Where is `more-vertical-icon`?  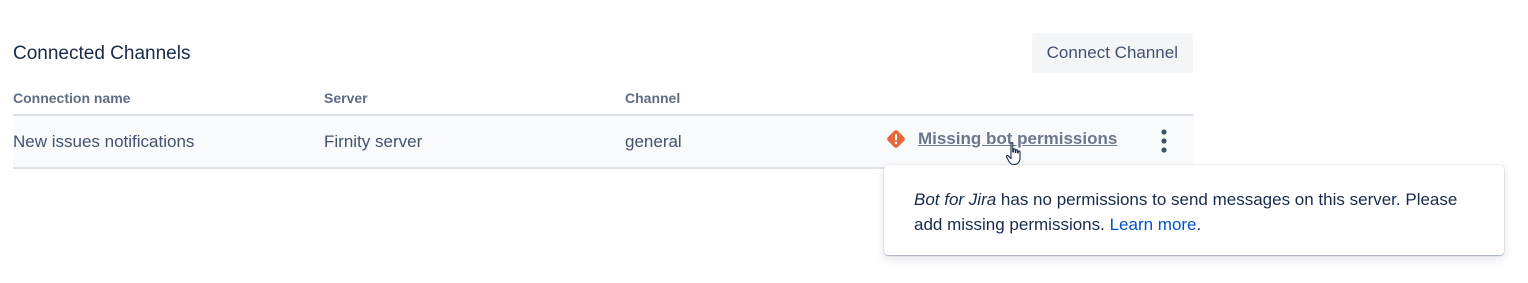 more-vertical-icon is located at coordinates (1164, 143).